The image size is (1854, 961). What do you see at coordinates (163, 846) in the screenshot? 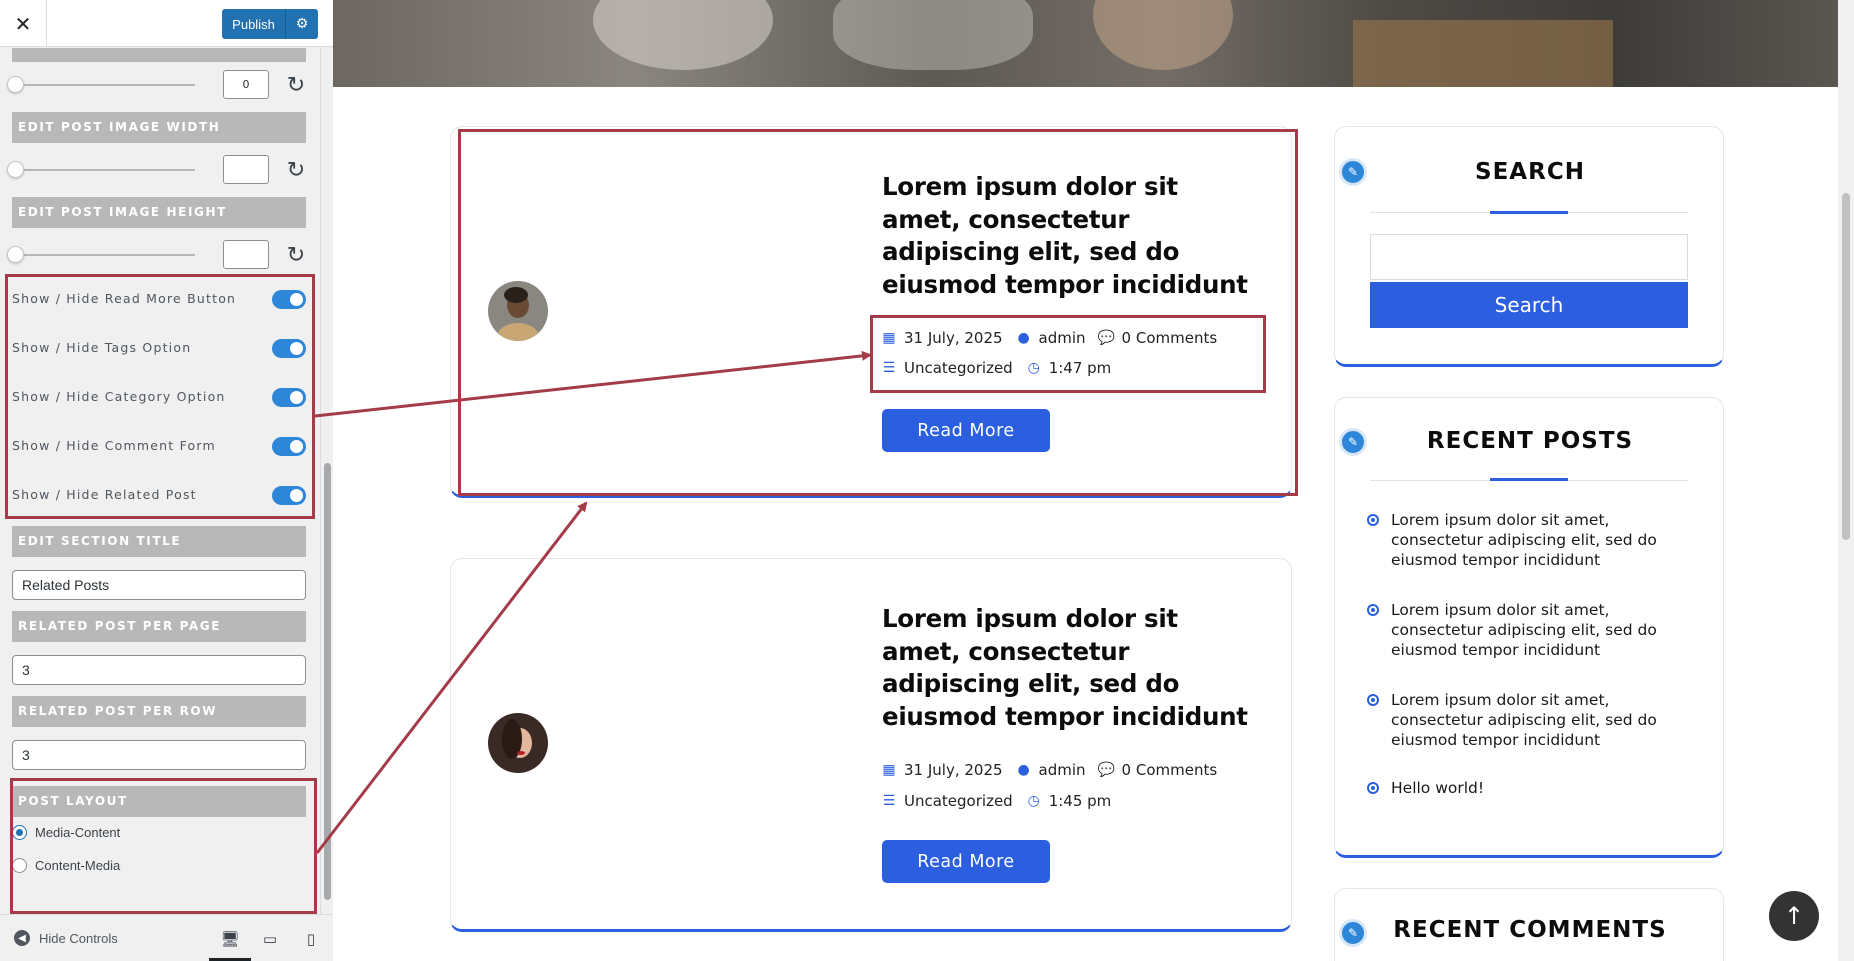
I see `highlight-post-layout` at bounding box center [163, 846].